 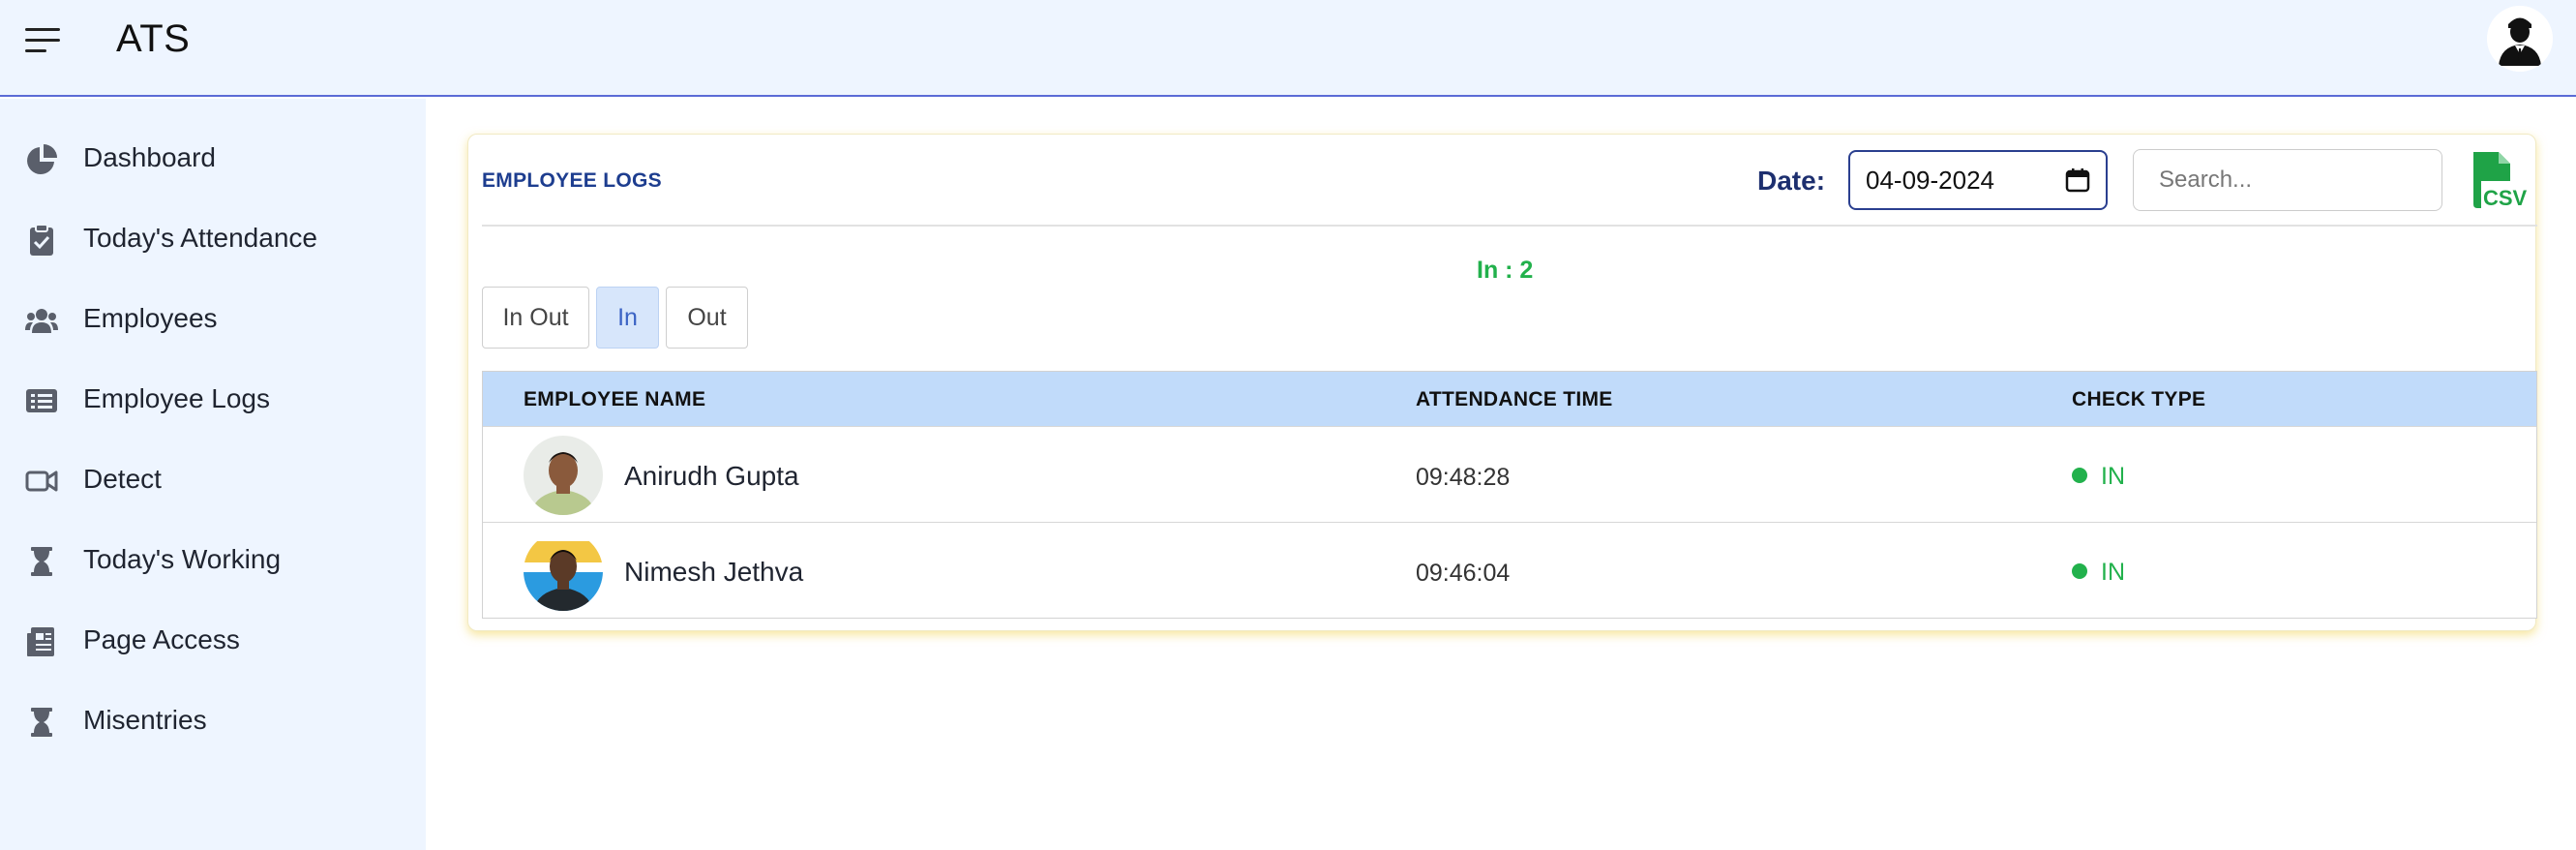 I want to click on sidebar-item-page-access: Page Access, so click(x=213, y=640).